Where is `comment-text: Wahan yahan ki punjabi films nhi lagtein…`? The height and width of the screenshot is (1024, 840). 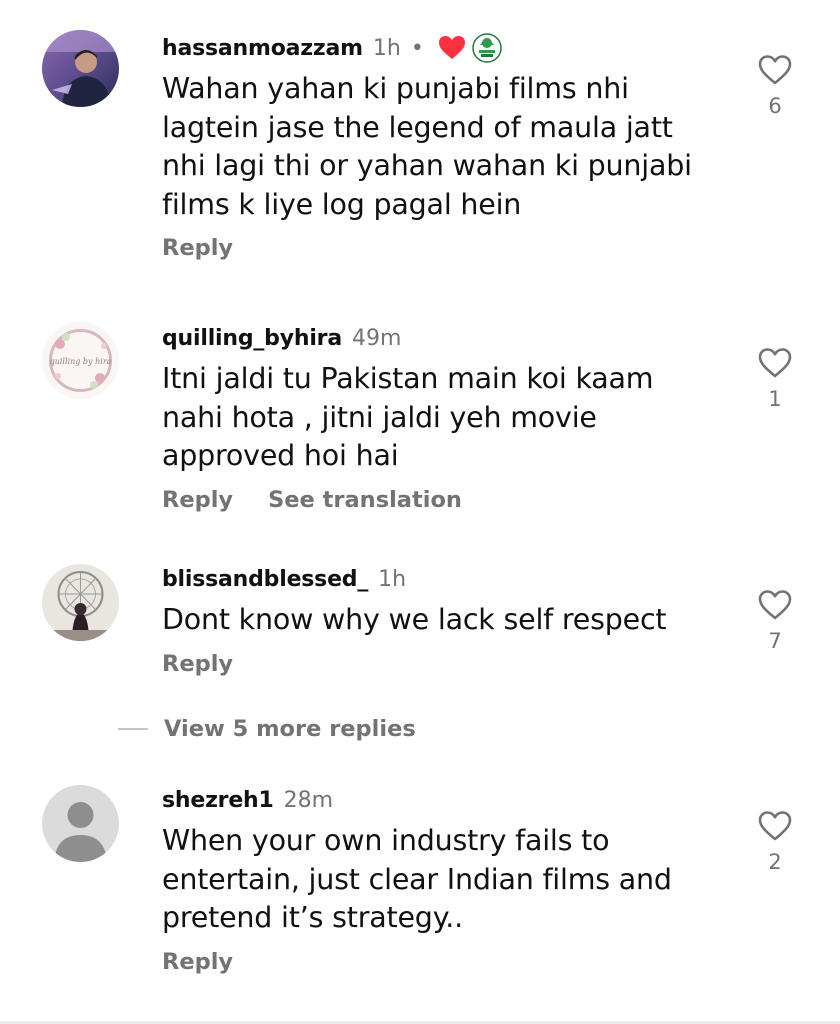
comment-text: Wahan yahan ki punjabi films nhi lagtein… is located at coordinates (432, 147).